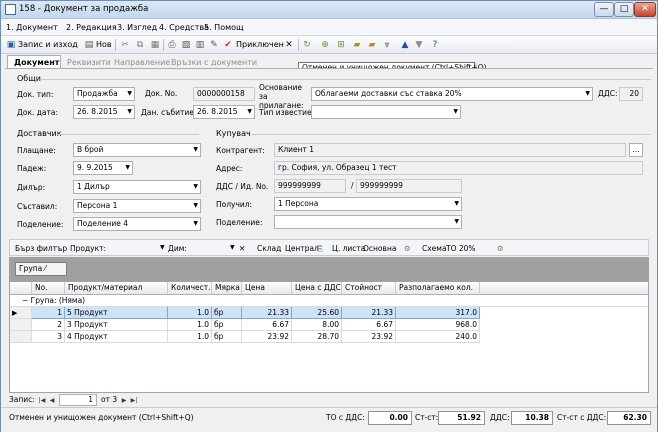 Image resolution: width=658 pixels, height=432 pixels. I want to click on save-exit-button: Запис и изход, so click(48, 44).